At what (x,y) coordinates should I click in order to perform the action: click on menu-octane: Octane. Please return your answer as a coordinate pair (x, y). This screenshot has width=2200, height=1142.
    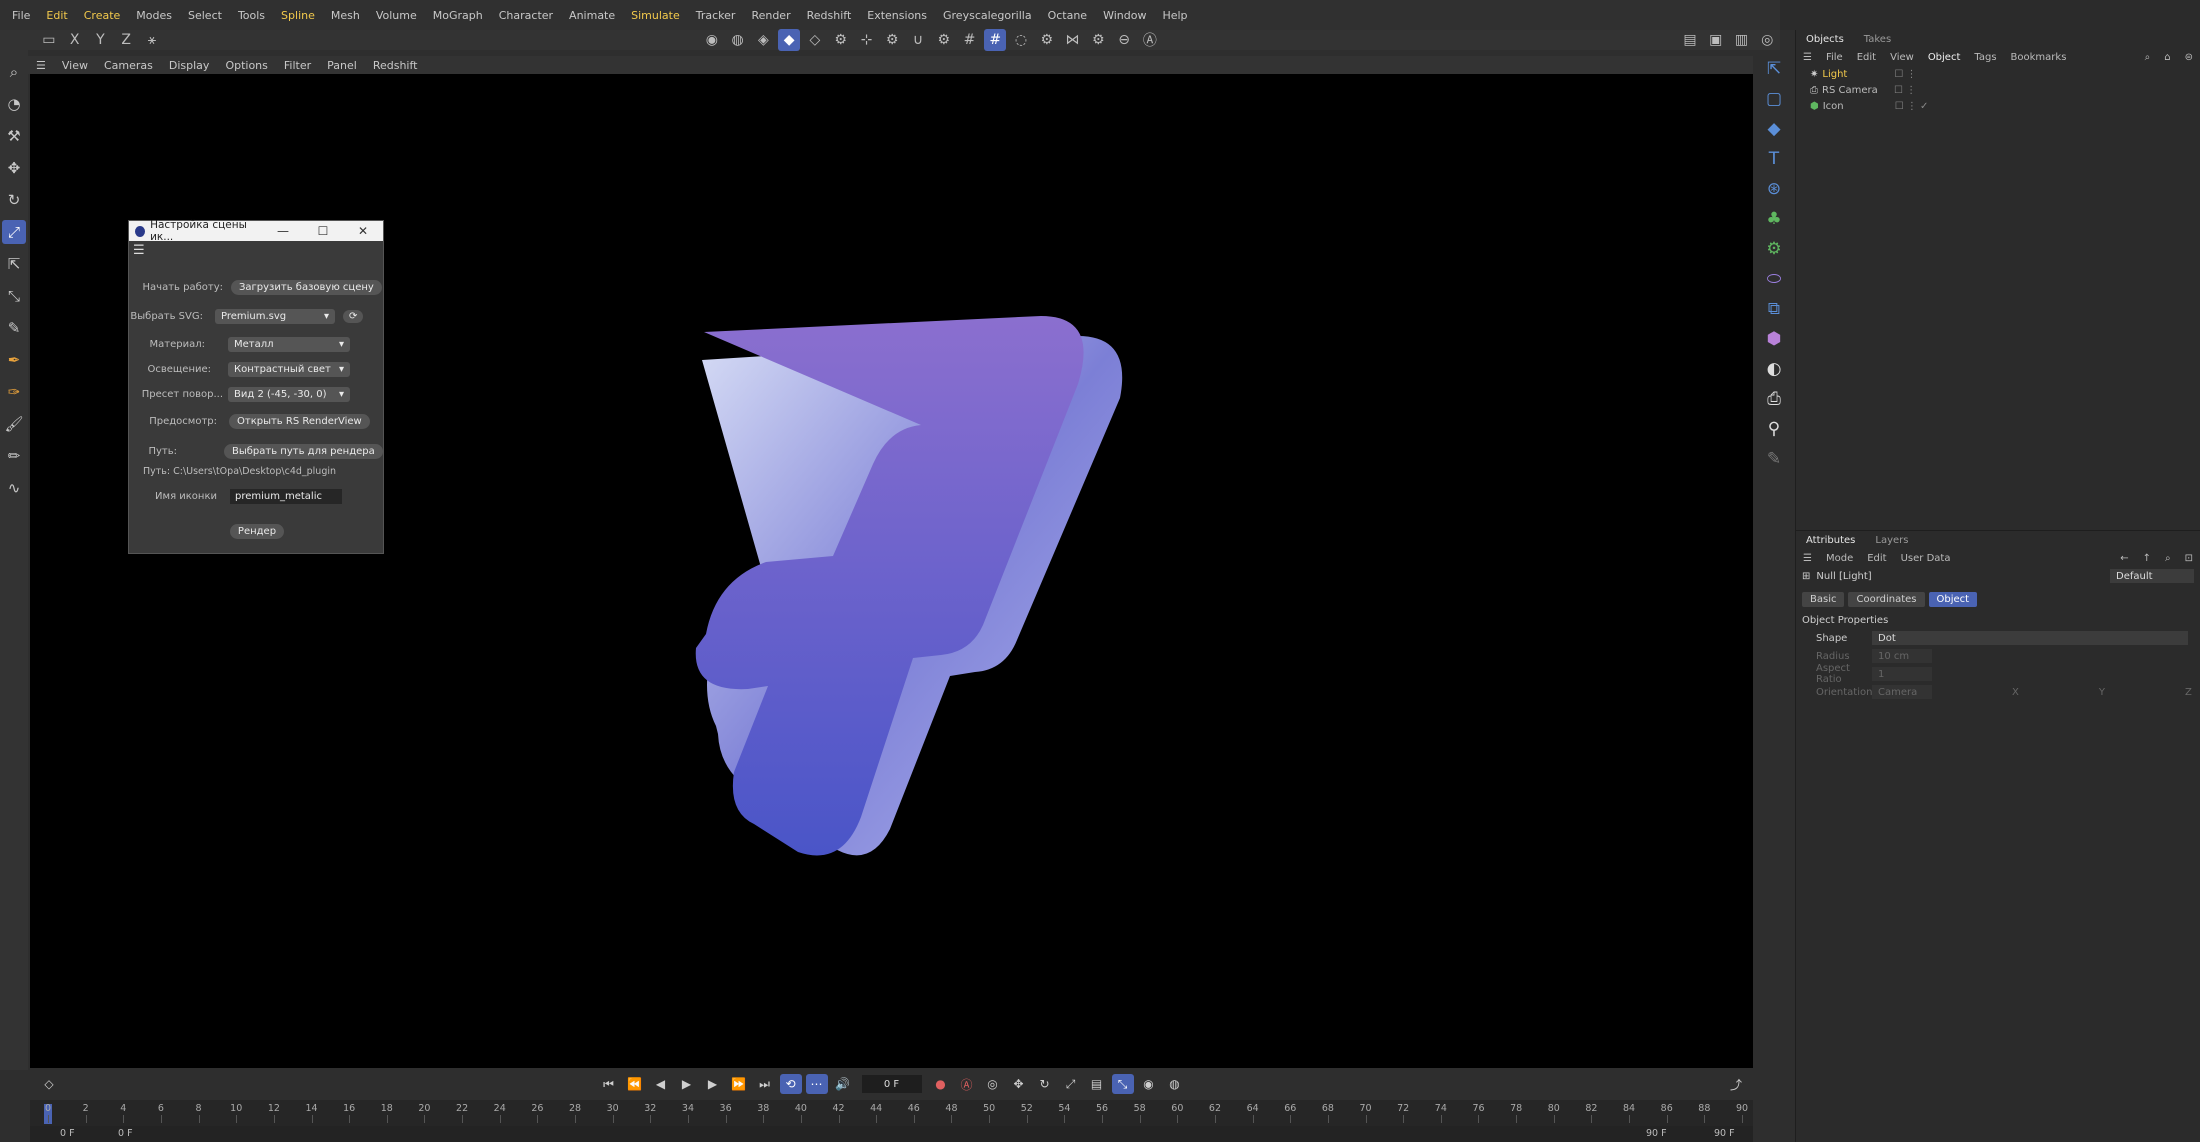
    Looking at the image, I should click on (1068, 15).